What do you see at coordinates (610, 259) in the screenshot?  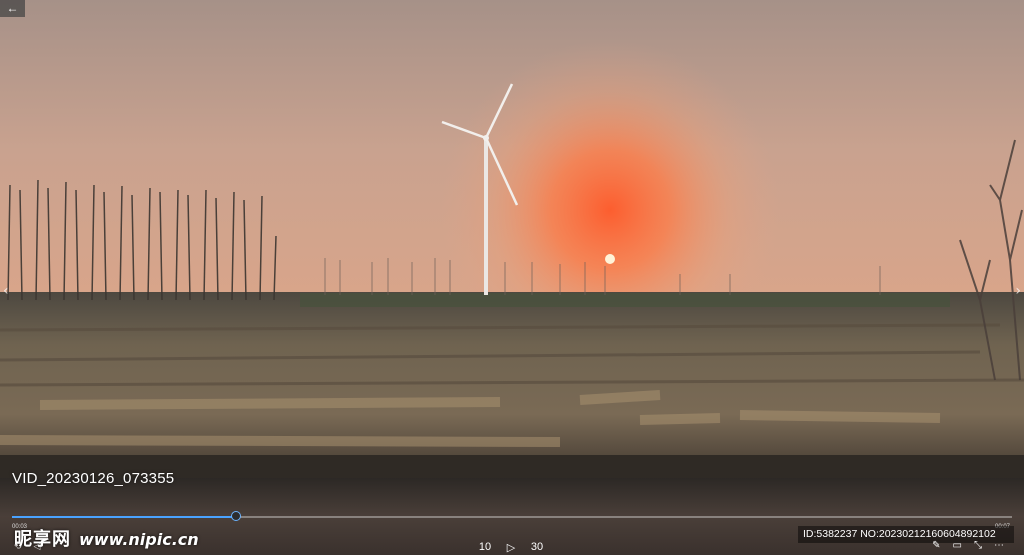 I see `sun` at bounding box center [610, 259].